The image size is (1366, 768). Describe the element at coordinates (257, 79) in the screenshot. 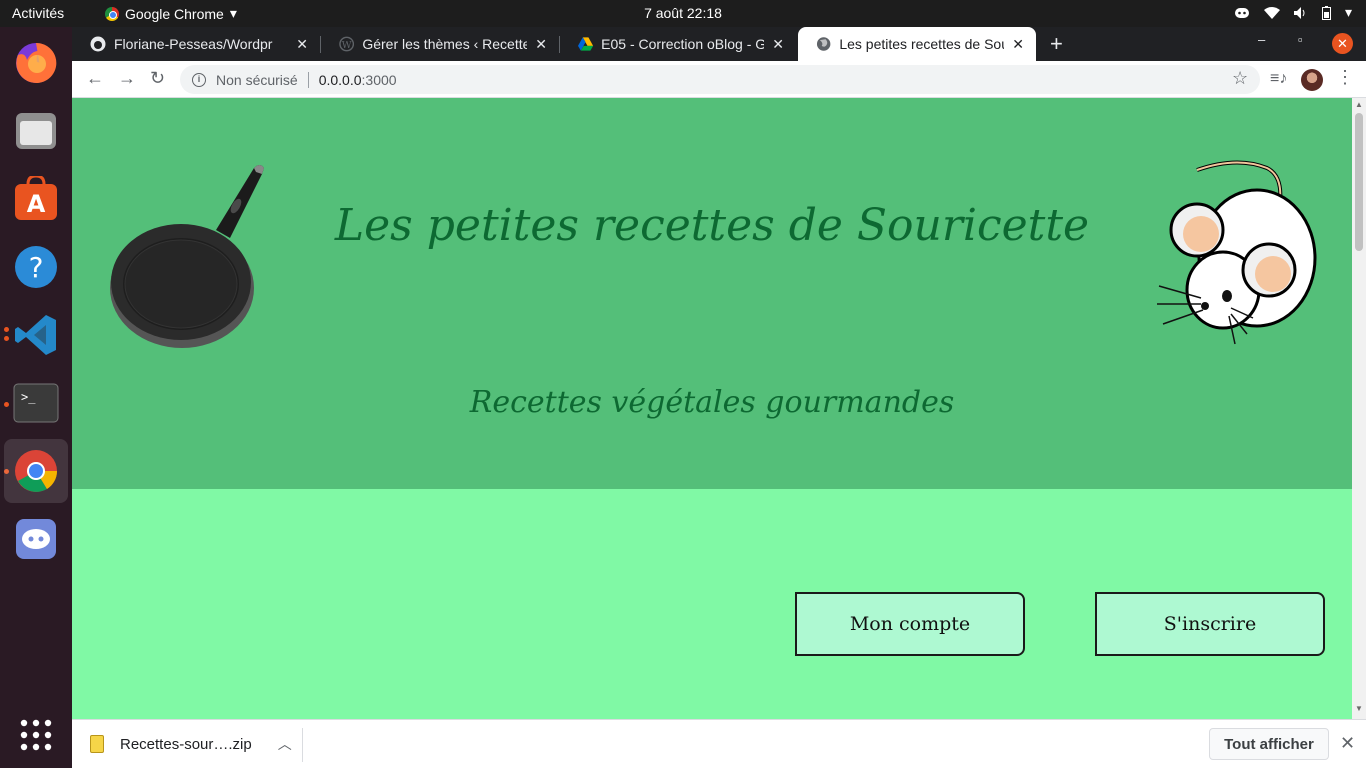

I see `security-label: Non sécurisé` at that location.